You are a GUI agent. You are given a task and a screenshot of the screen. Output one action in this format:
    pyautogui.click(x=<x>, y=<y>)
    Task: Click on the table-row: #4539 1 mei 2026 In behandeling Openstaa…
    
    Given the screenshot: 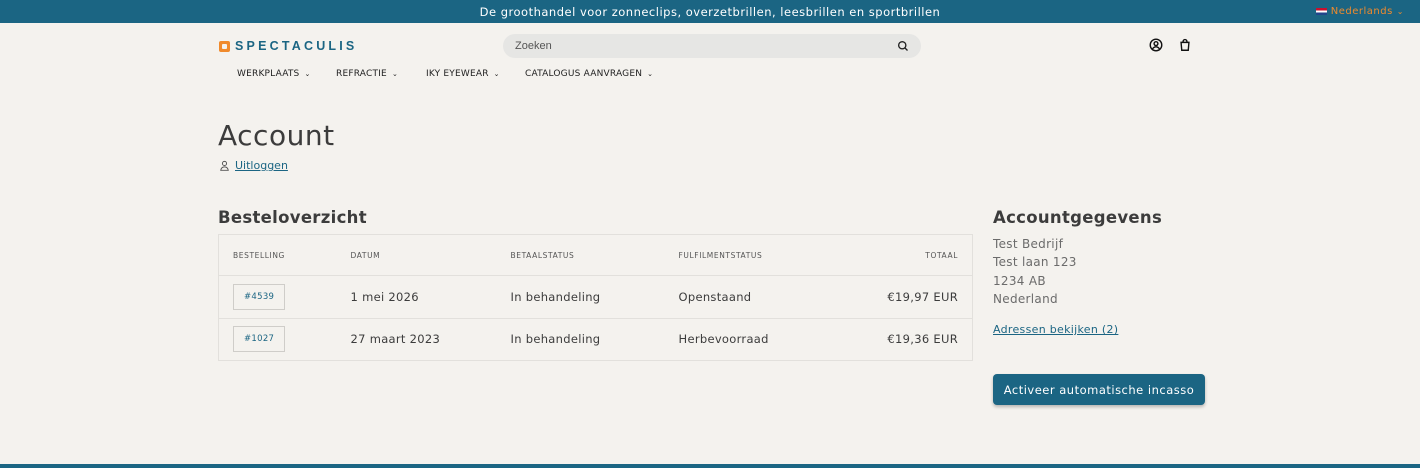 What is the action you would take?
    pyautogui.click(x=595, y=297)
    